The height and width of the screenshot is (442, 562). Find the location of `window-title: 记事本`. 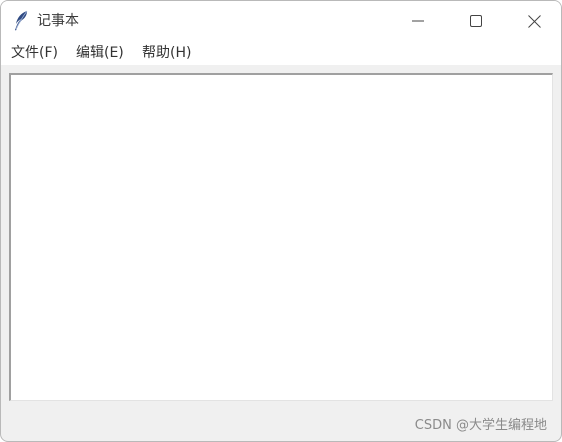

window-title: 记事本 is located at coordinates (58, 21).